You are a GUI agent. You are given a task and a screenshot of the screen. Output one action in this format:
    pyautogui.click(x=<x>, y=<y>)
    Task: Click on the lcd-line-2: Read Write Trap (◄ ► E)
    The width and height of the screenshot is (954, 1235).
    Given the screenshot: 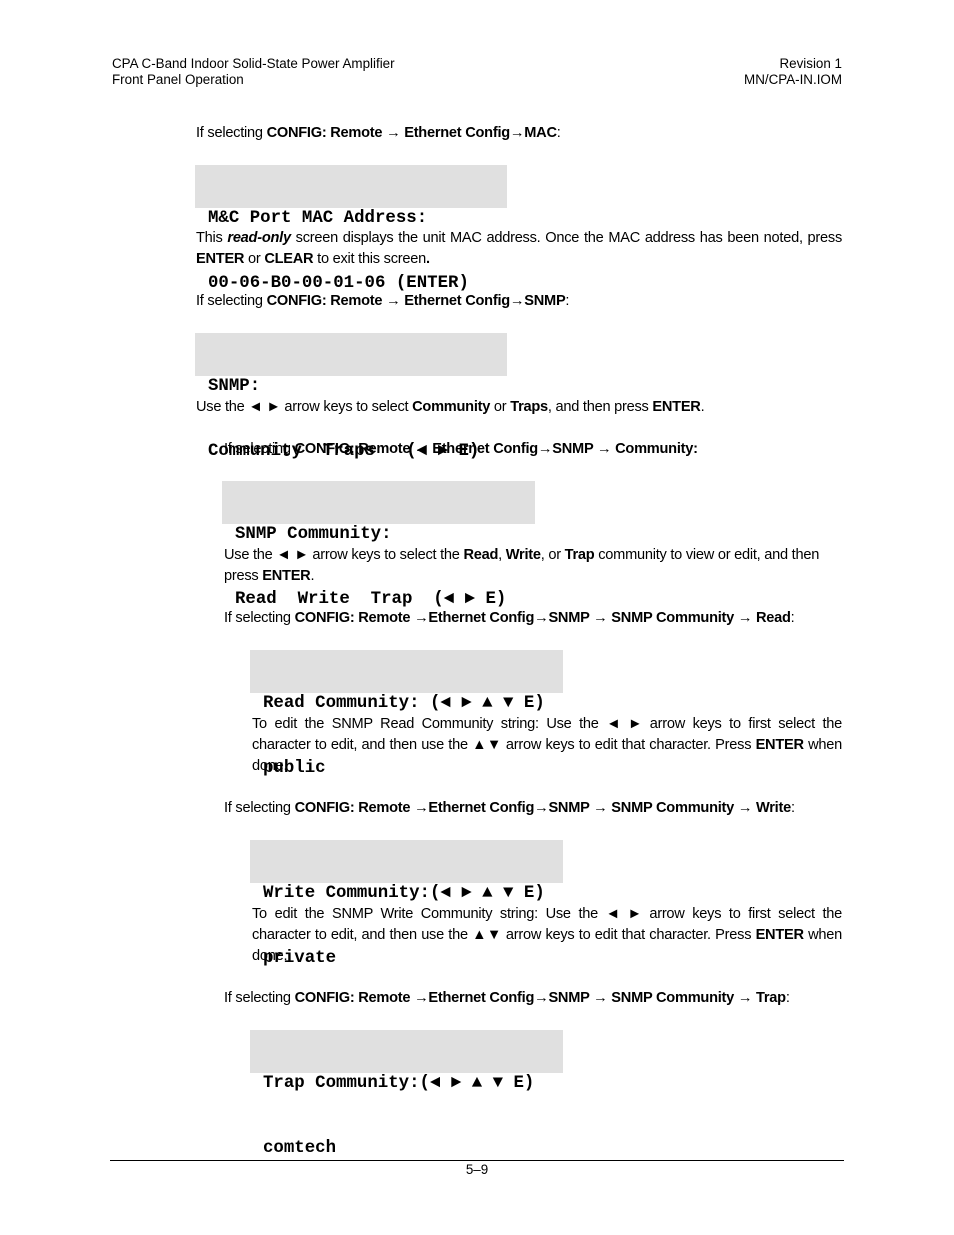 What is the action you would take?
    pyautogui.click(x=371, y=599)
    